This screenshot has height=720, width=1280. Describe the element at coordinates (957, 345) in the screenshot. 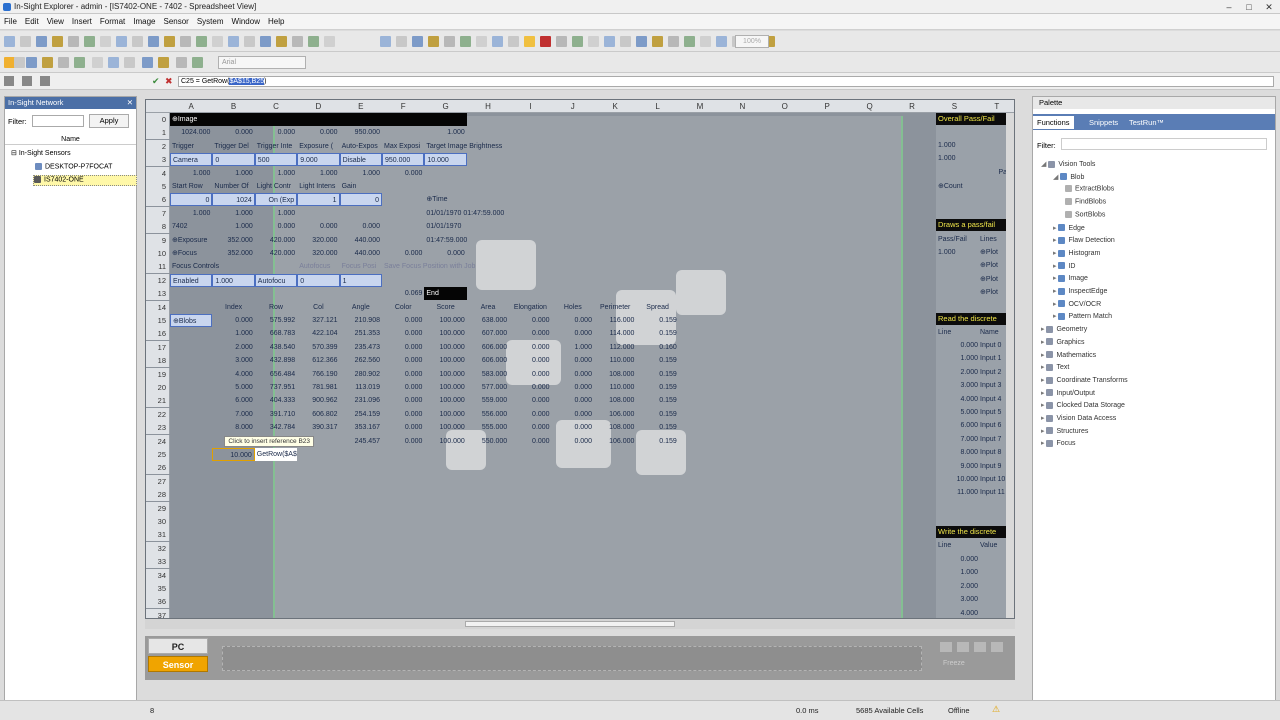

I see `cell: 0.000` at that location.